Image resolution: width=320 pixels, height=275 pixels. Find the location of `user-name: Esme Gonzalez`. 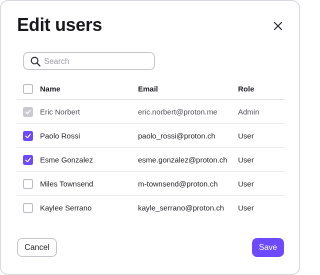

user-name: Esme Gonzalez is located at coordinates (66, 159).